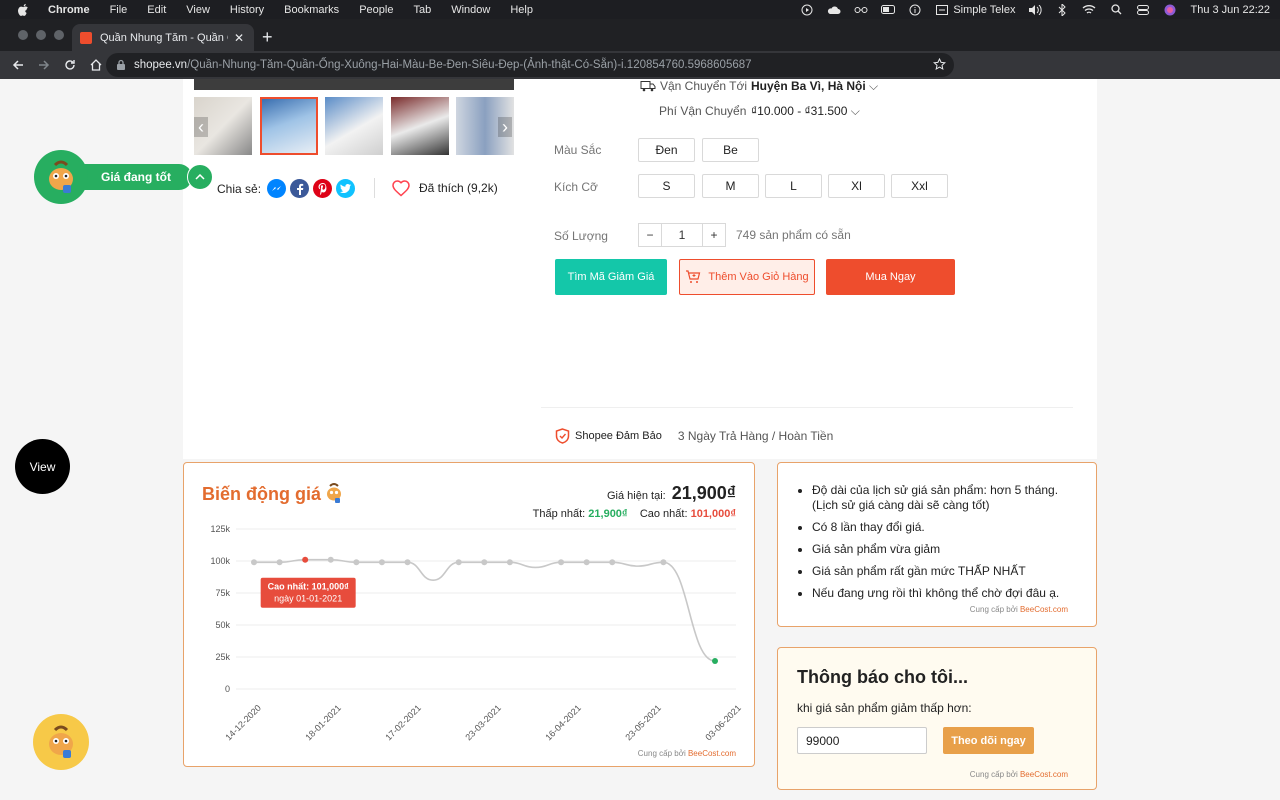 This screenshot has height=800, width=1280. I want to click on decrease-quantity-button: −, so click(650, 235).